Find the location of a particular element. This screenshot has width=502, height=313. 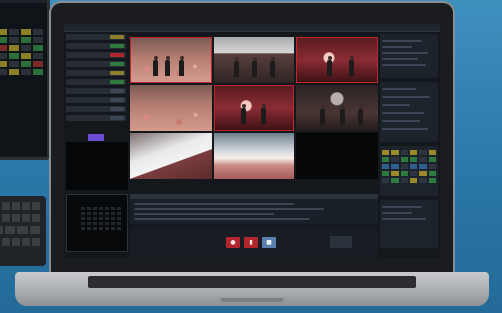

mixer-panel is located at coordinates (409, 171).